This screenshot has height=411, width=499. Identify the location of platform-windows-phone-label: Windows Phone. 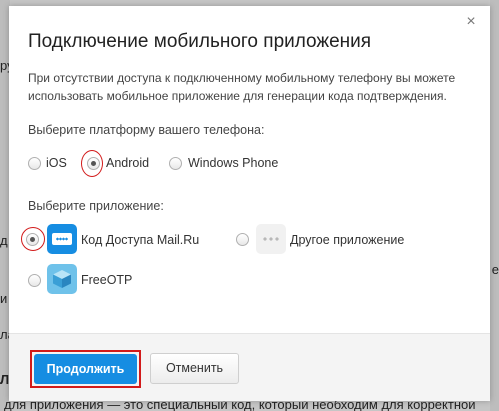
(233, 163).